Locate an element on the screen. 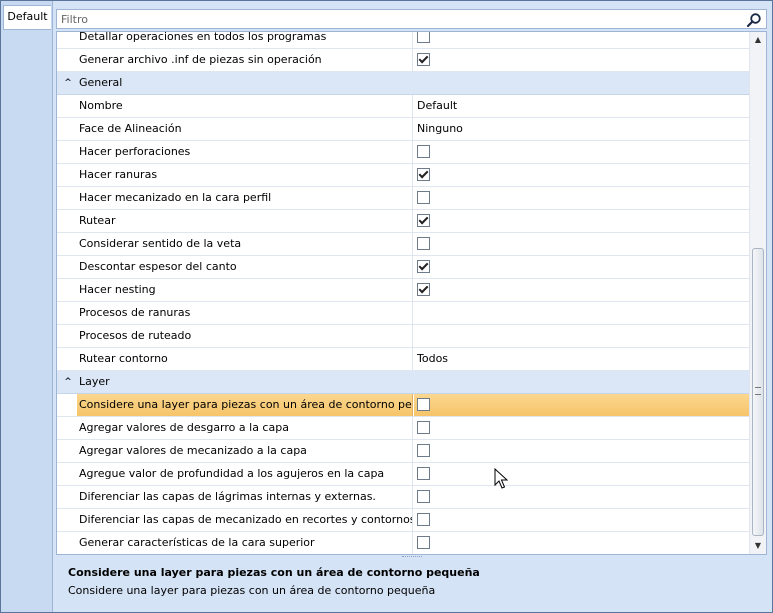 This screenshot has height=613, width=773. filter-input is located at coordinates (401, 19).